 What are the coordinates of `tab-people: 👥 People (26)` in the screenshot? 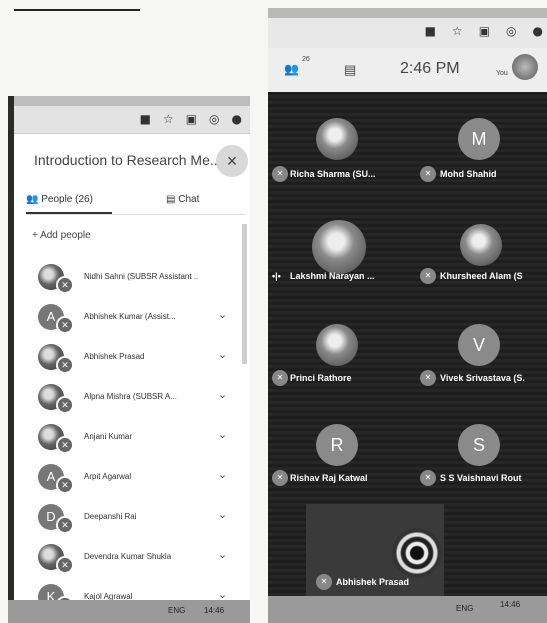 It's located at (59, 199).